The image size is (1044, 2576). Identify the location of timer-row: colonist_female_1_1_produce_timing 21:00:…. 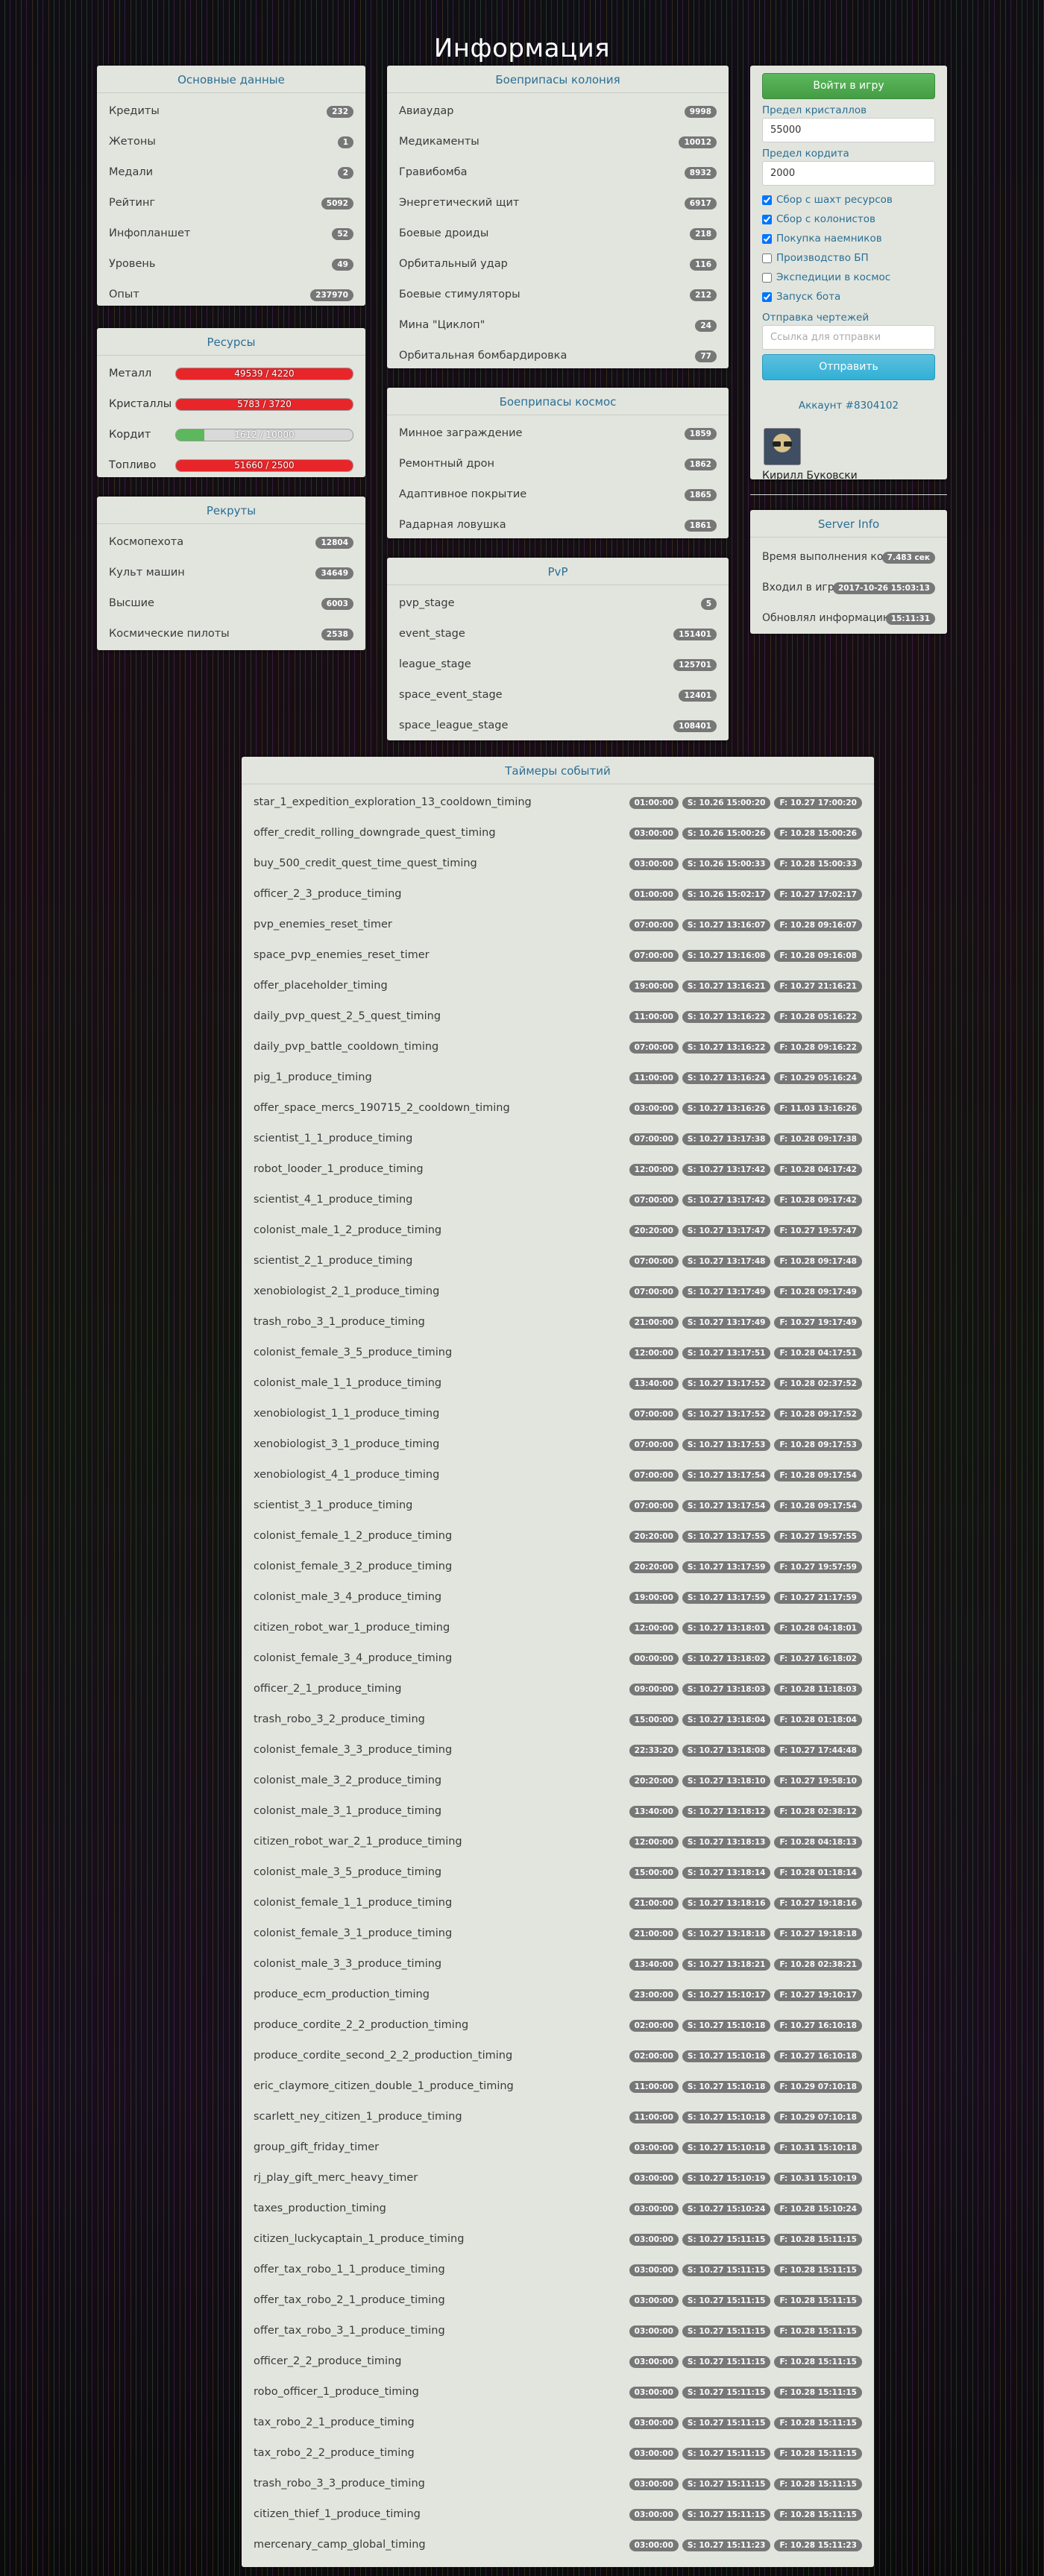
(558, 1903).